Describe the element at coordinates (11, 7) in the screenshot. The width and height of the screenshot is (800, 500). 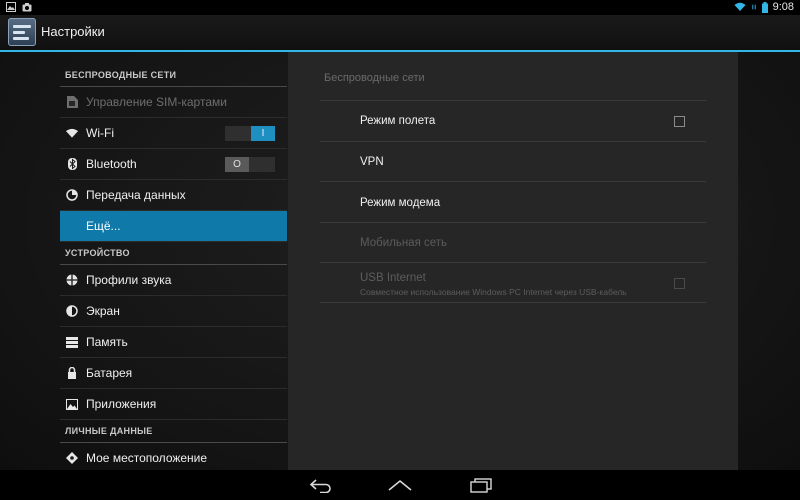
I see `image-notification-icon` at that location.